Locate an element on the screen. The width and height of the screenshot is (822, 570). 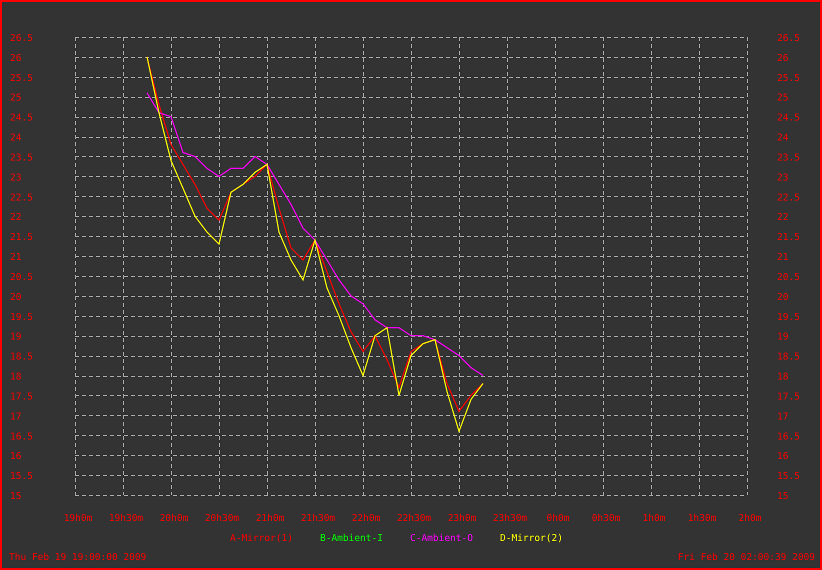
x-axis-label: 22h0m is located at coordinates (366, 518).